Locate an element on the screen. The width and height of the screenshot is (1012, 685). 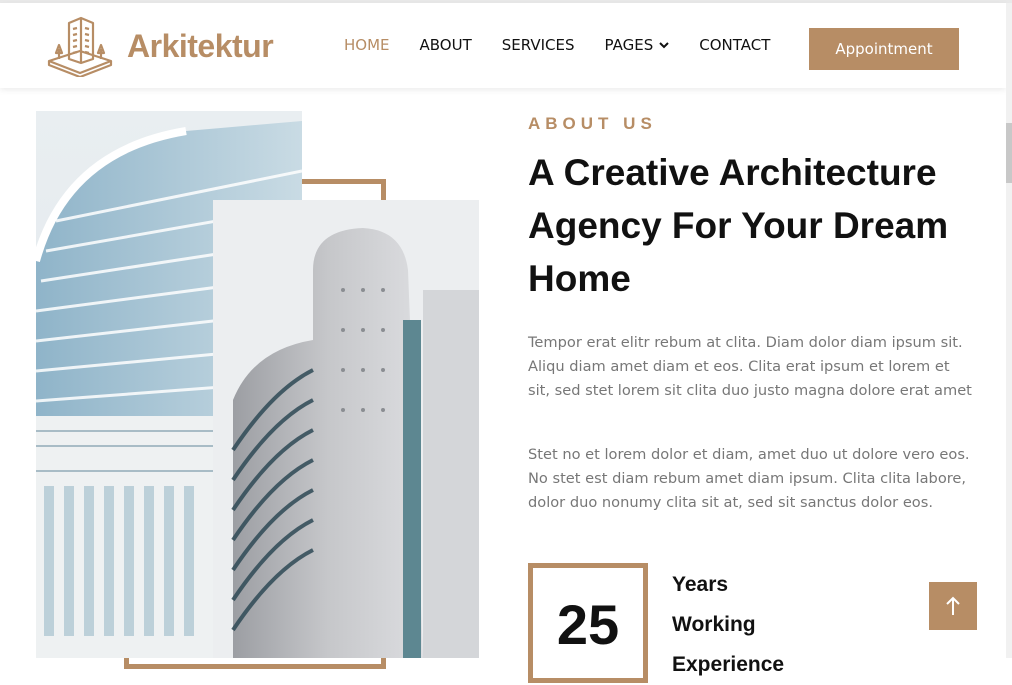
arrow-up-icon is located at coordinates (953, 605).